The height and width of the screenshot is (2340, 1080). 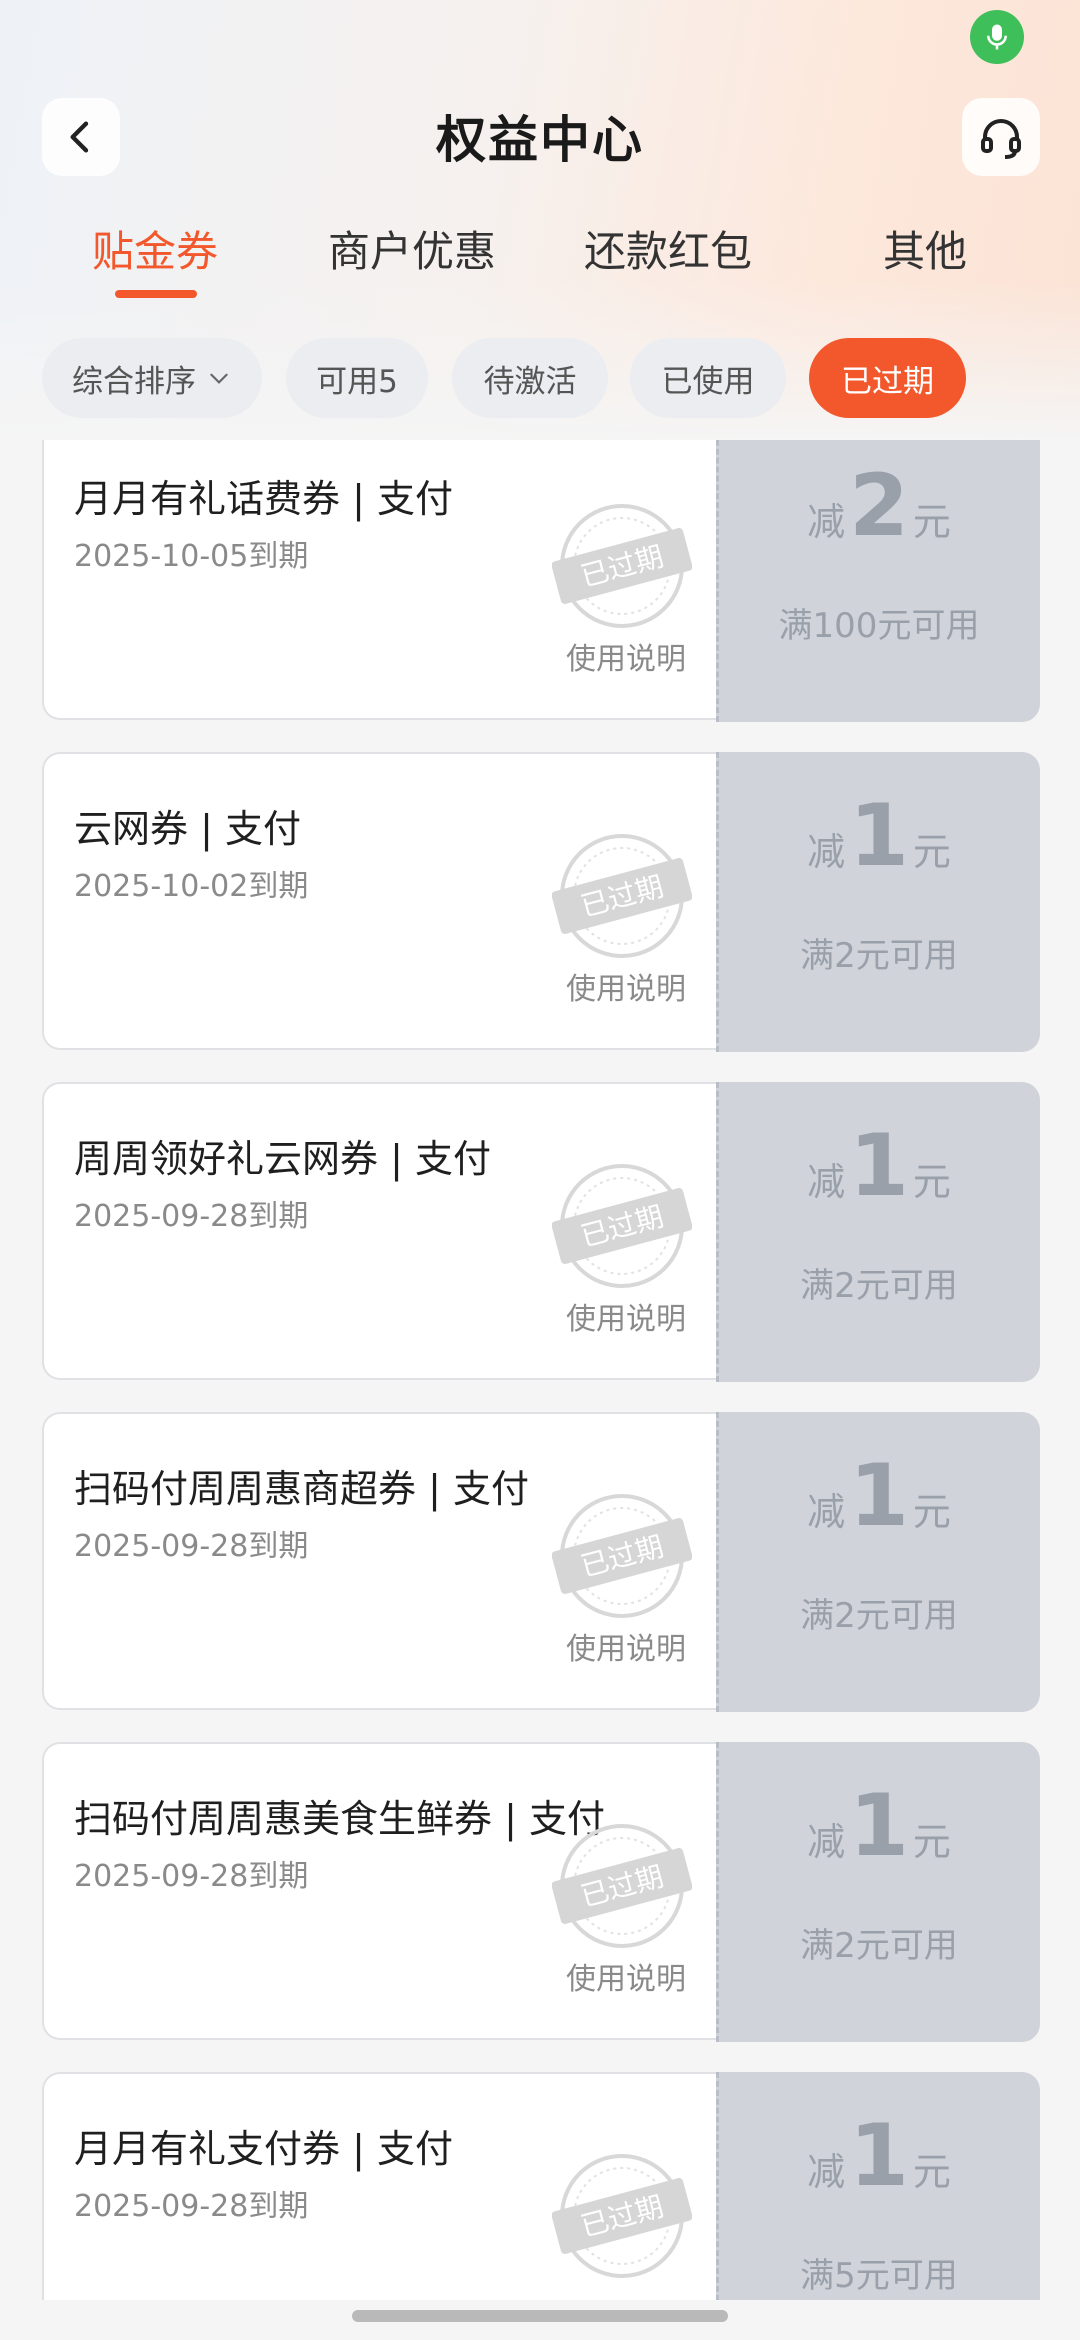 I want to click on filter-expired: 已过期, so click(x=887, y=378).